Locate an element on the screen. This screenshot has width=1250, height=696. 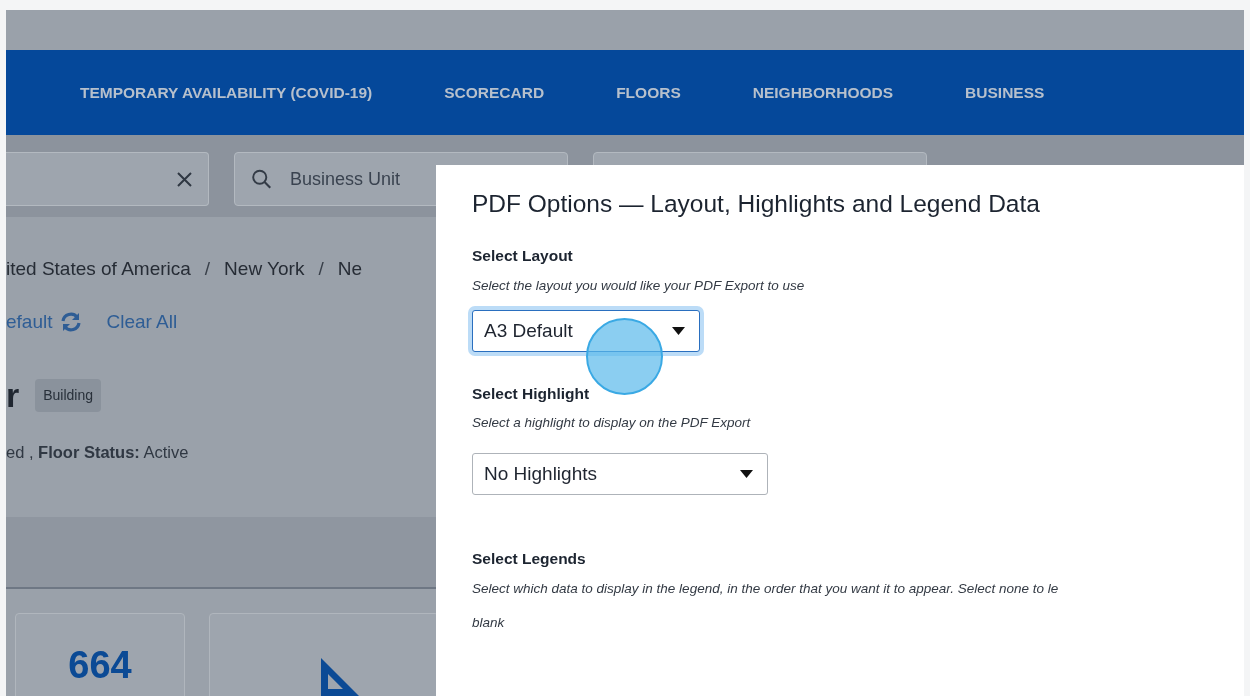
refresh-icon is located at coordinates (71, 321).